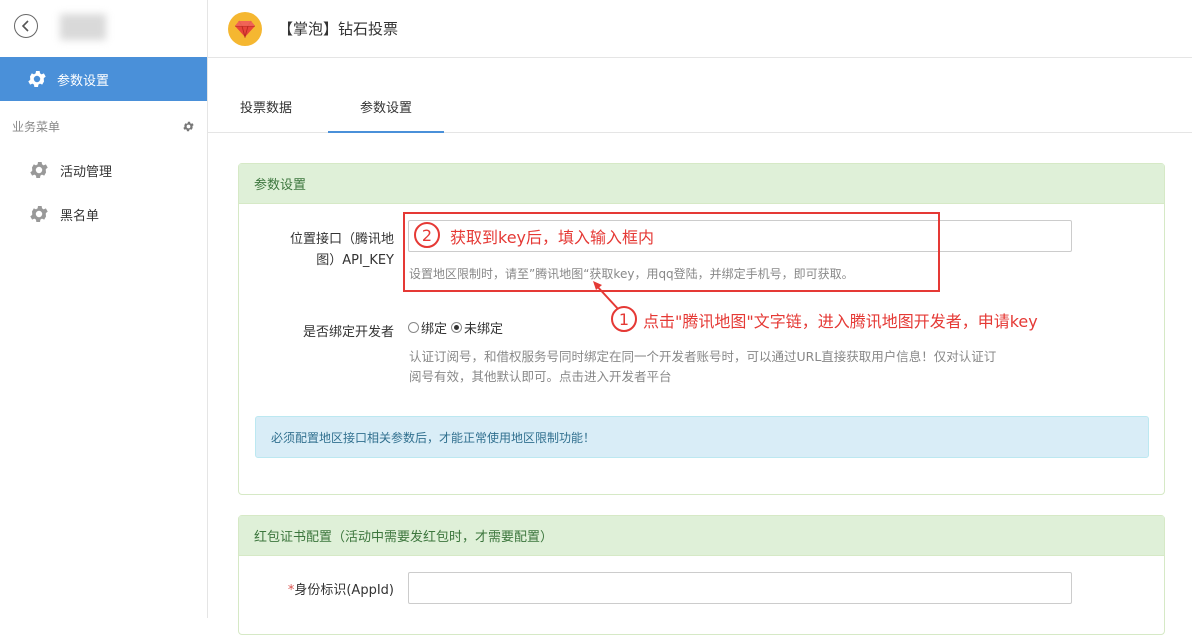 Image resolution: width=1192 pixels, height=635 pixels. Describe the element at coordinates (700, 112) in the screenshot. I see `tab-bar: 投票数据 参数设置` at that location.